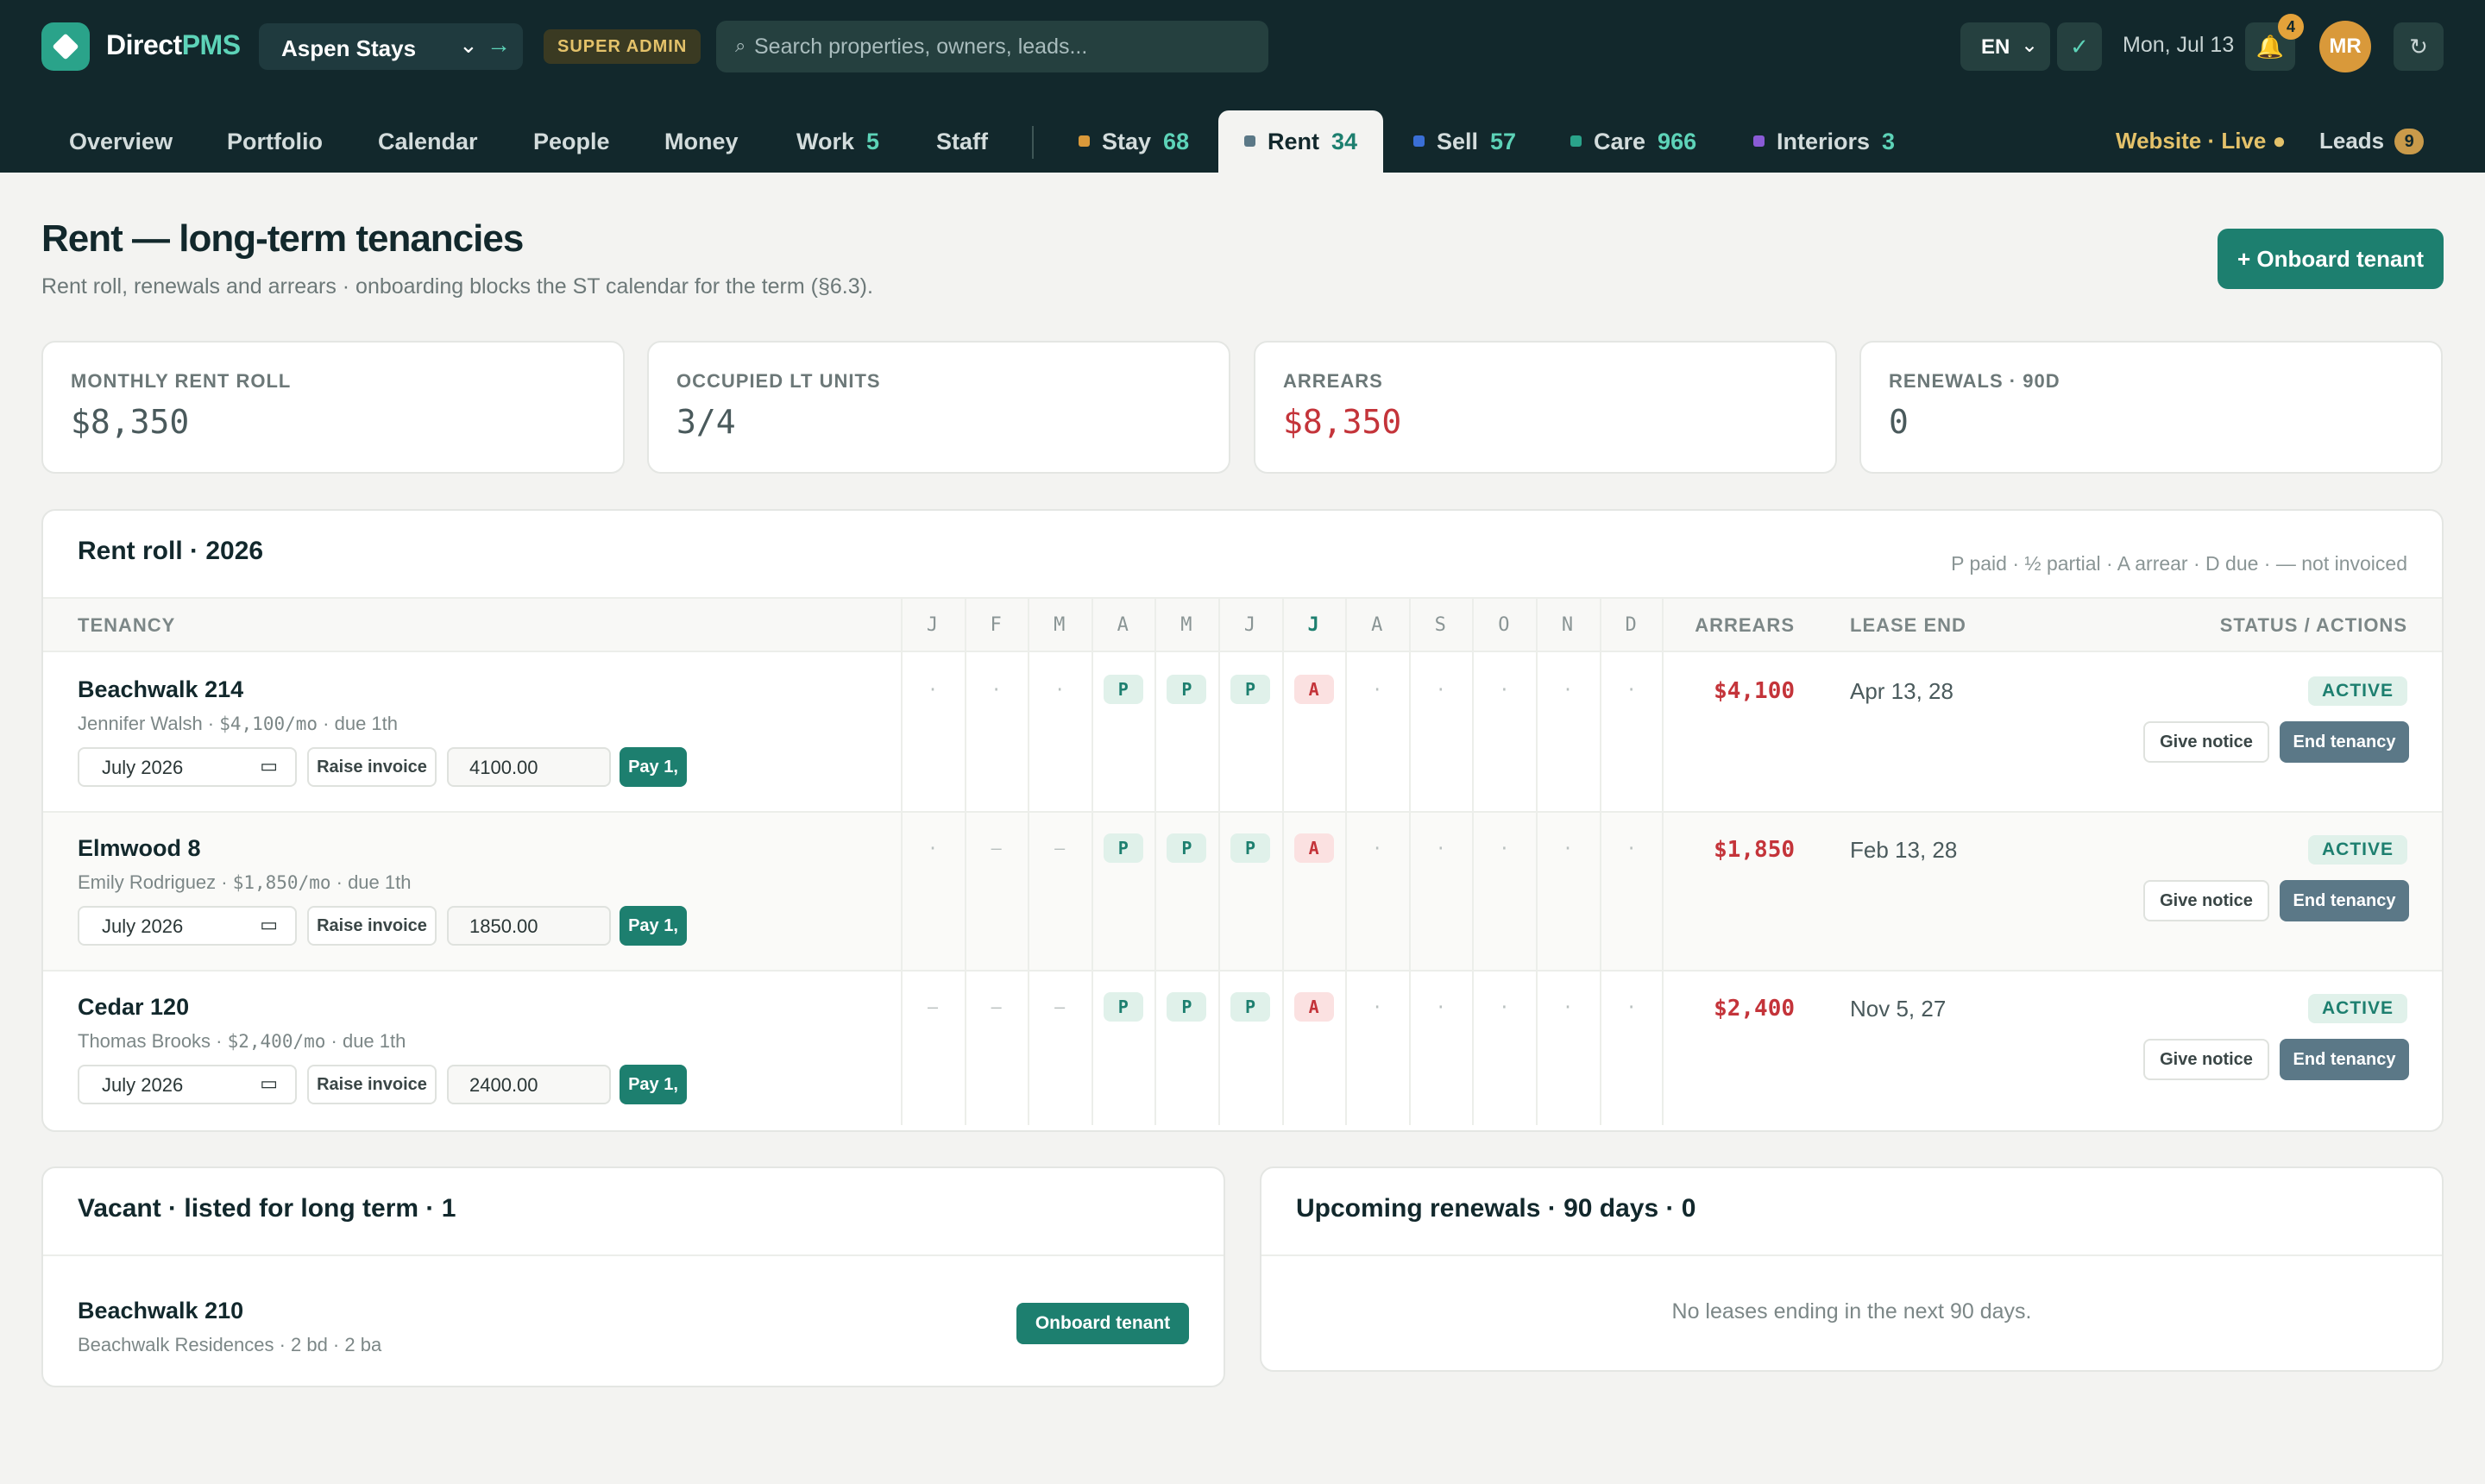 Image resolution: width=2485 pixels, height=1484 pixels. Describe the element at coordinates (503, 1085) in the screenshot. I see `payment-amount-value: 2400.00` at that location.